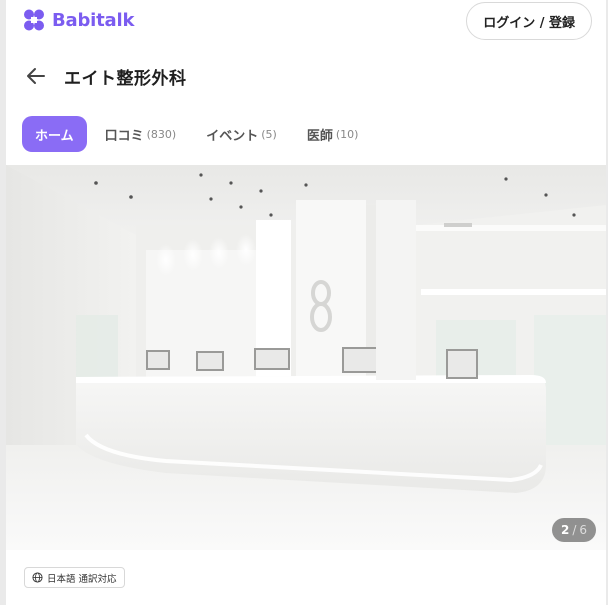 This screenshot has width=608, height=605. What do you see at coordinates (347, 134) in the screenshot?
I see `tab-doctors-count: (10)` at bounding box center [347, 134].